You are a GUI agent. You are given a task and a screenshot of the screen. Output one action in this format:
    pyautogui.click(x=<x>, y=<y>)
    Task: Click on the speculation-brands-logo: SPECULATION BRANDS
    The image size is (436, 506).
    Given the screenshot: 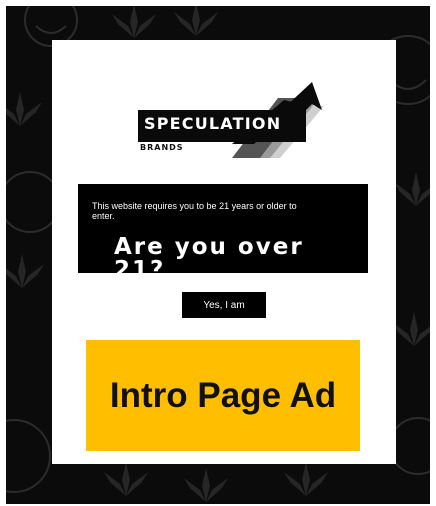 What is the action you would take?
    pyautogui.click(x=231, y=120)
    